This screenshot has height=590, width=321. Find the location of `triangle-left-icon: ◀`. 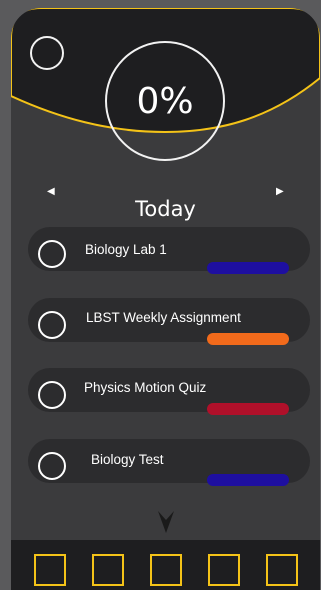

triangle-left-icon: ◀ is located at coordinates (51, 191).